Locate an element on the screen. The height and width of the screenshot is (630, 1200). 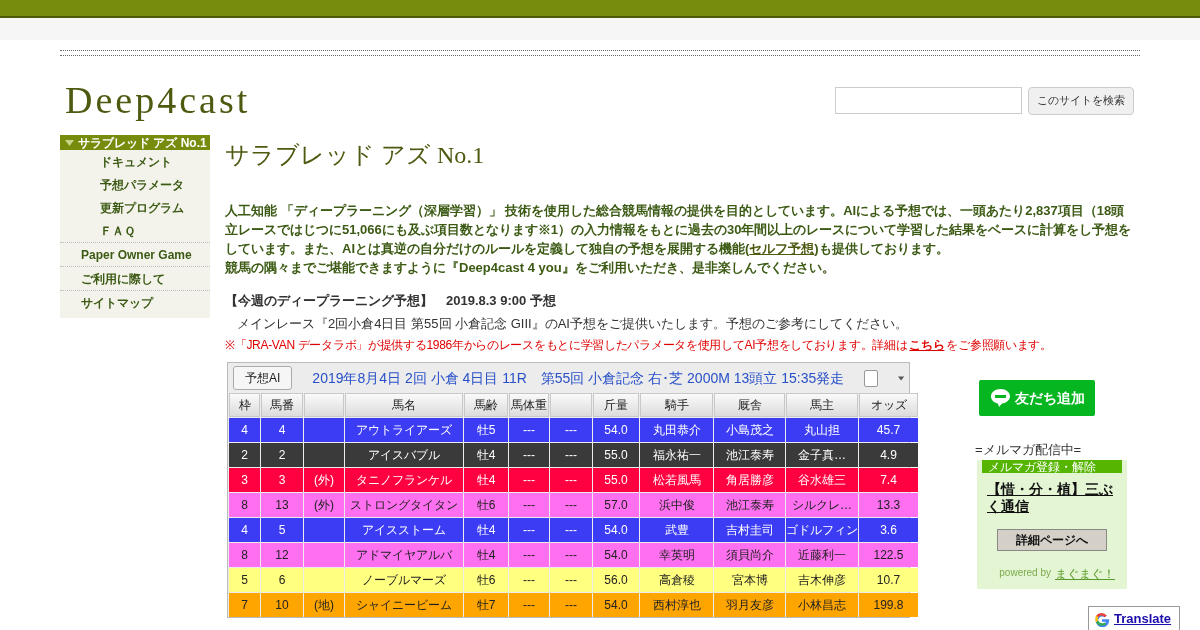
table-cell: 10.7 is located at coordinates (888, 580).